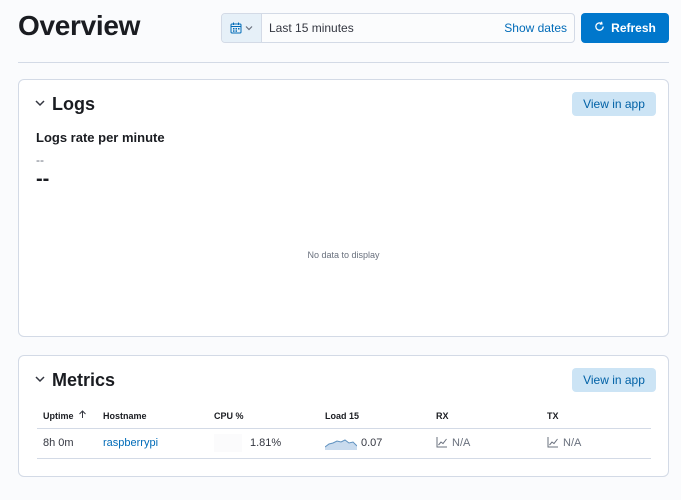 The height and width of the screenshot is (500, 681). I want to click on metrics-title: Metrics, so click(84, 380).